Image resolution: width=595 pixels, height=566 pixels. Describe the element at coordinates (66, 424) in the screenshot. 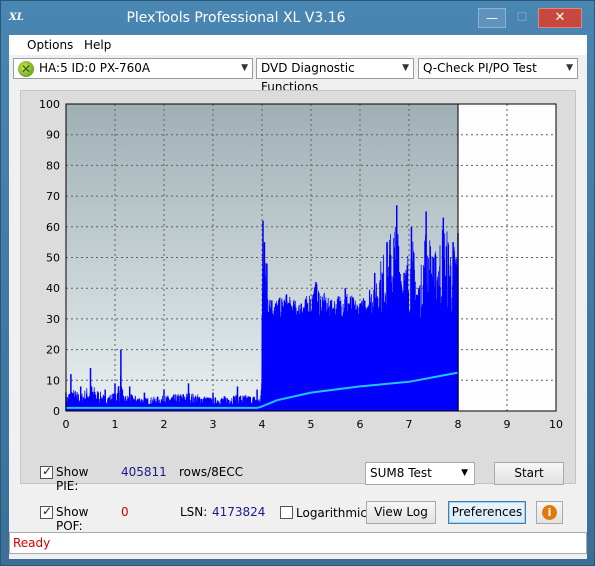

I see `x-tick-label: 0` at that location.